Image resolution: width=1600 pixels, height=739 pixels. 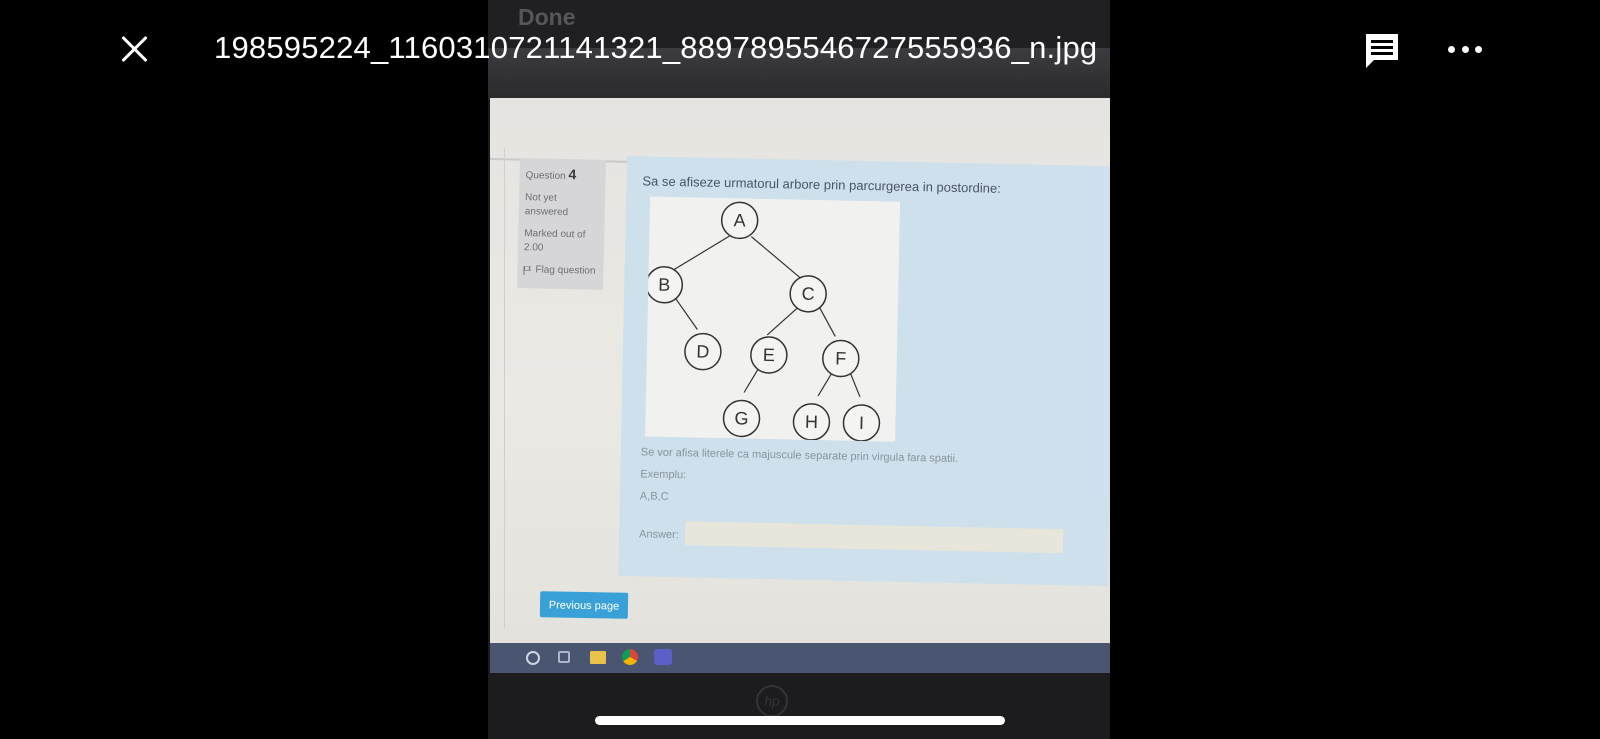 I want to click on flag-question-link: Flag question, so click(x=561, y=271).